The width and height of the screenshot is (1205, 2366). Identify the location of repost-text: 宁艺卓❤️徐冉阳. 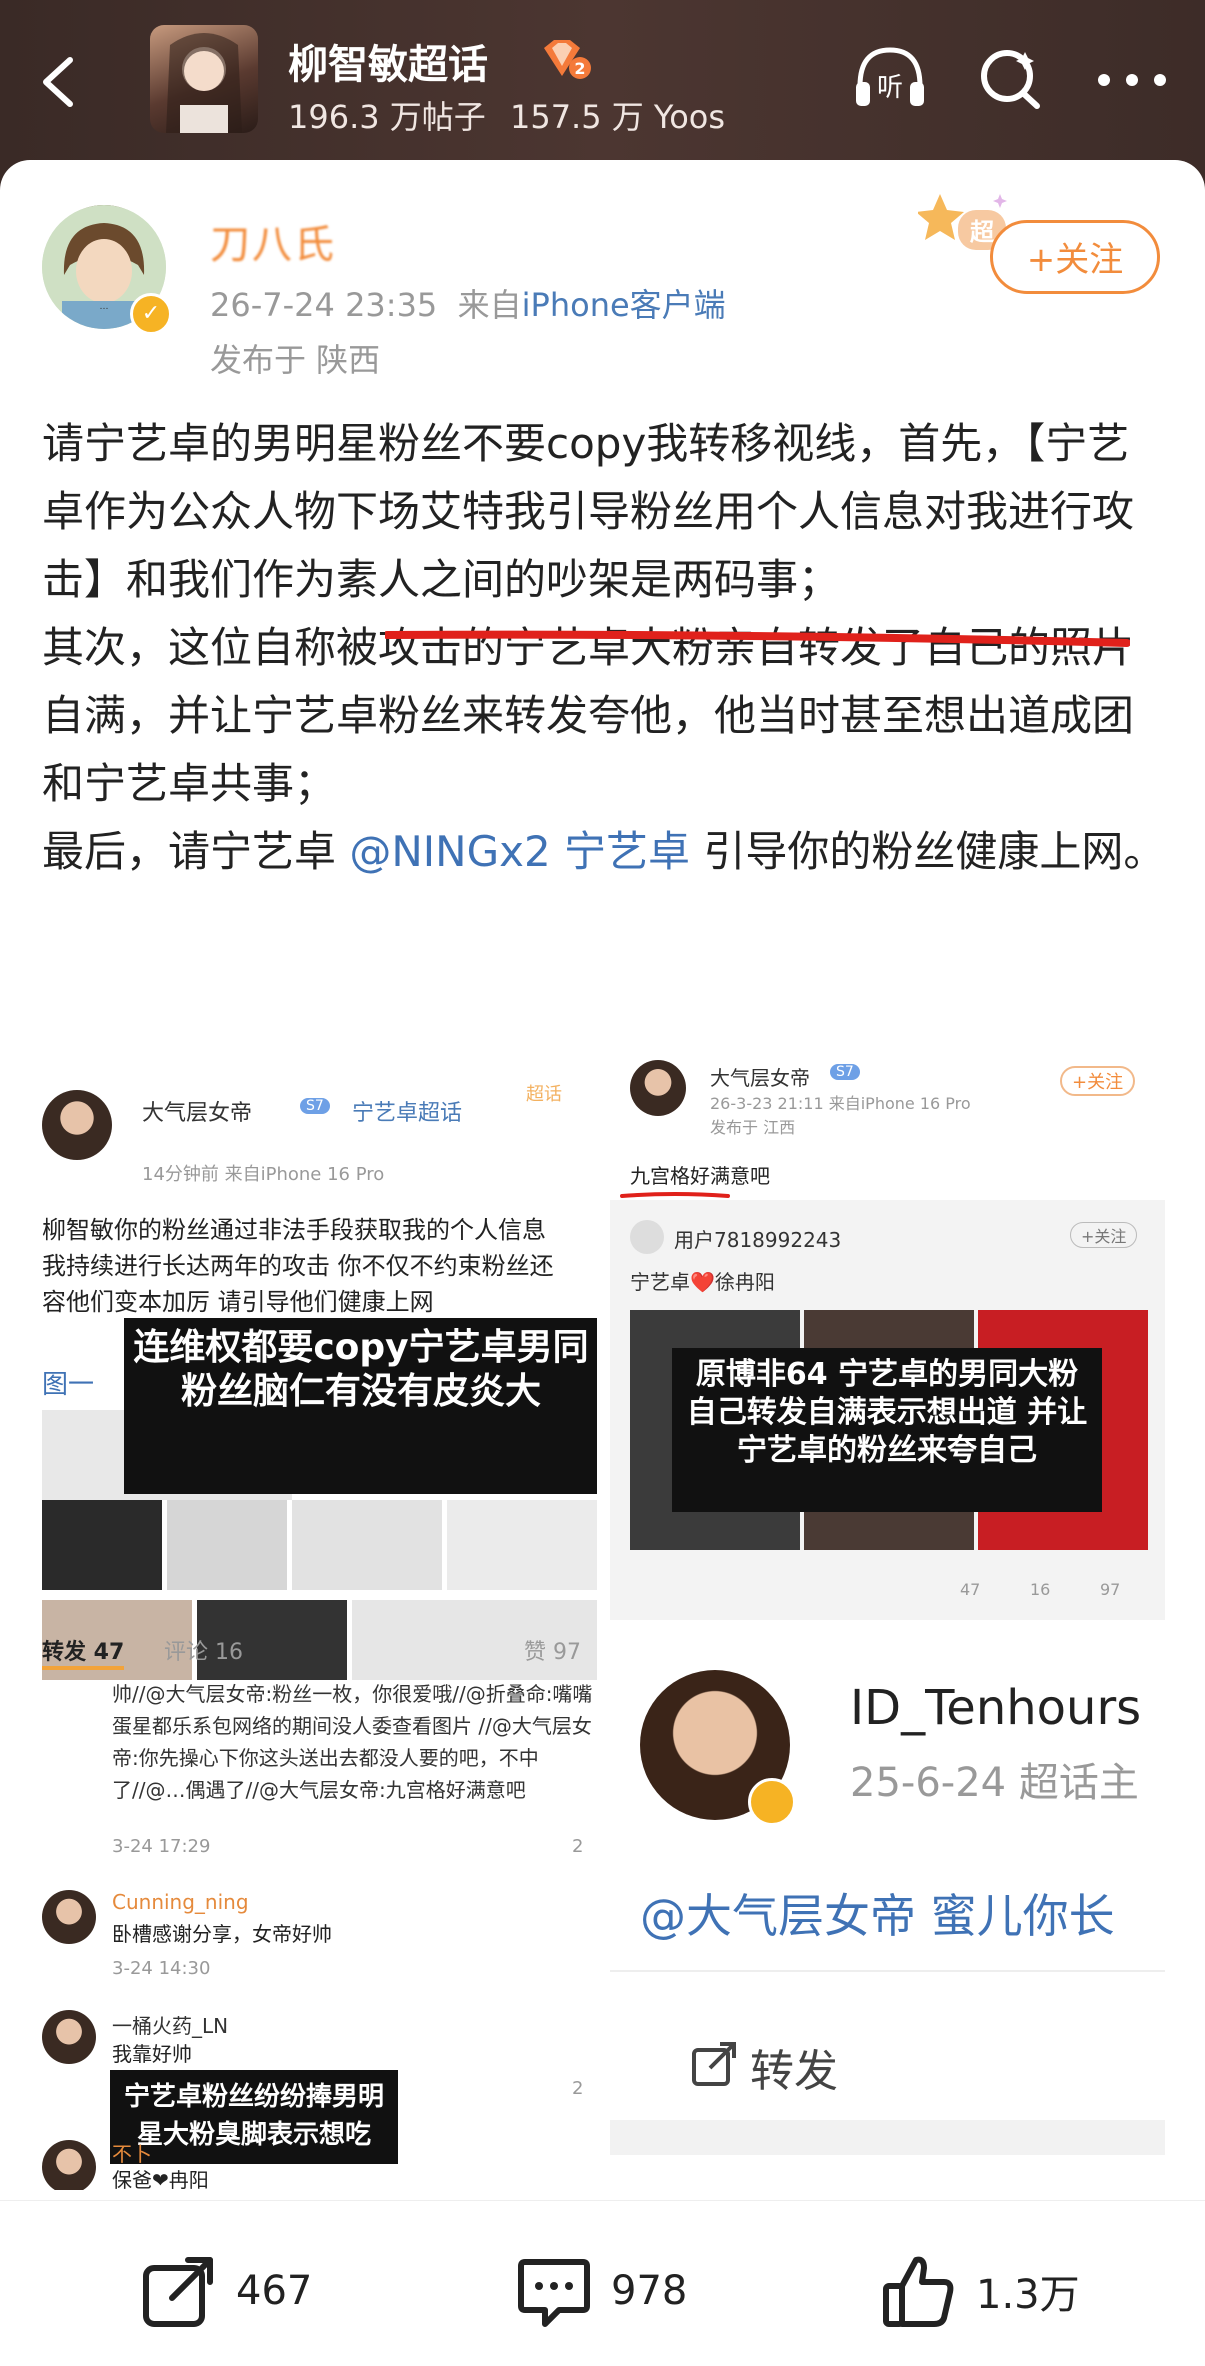
(702, 1282).